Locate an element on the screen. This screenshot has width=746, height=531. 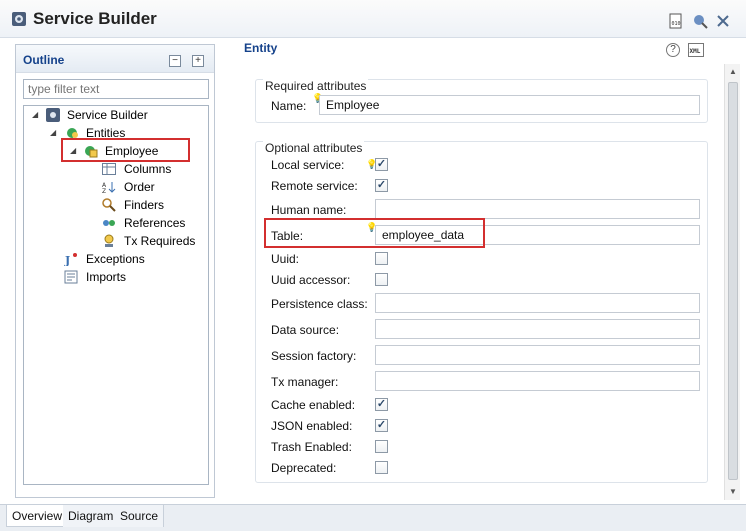
scroll-up-icon: ▲ is located at coordinates (733, 72).